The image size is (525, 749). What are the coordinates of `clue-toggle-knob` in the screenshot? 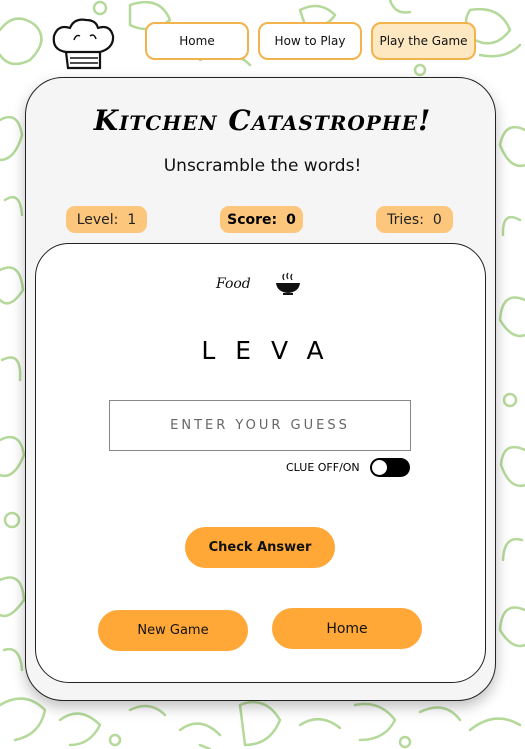 It's located at (379, 467).